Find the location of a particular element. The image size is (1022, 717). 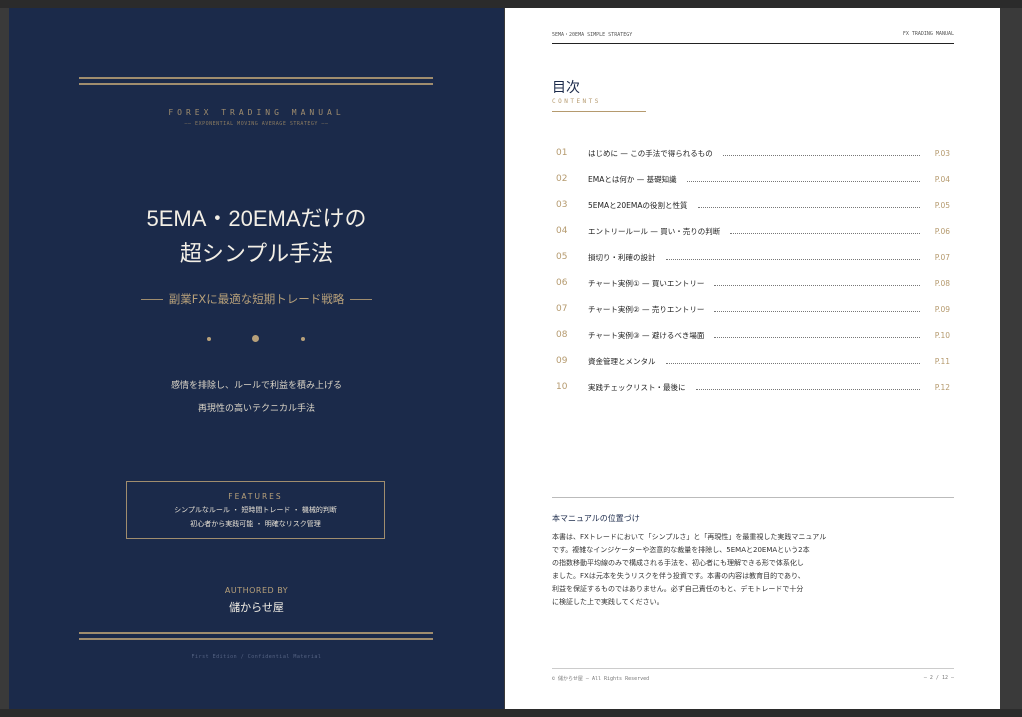

features-line1: シンプルなルール ・ 短時間トレード ・ 機械的判断 is located at coordinates (255, 510).